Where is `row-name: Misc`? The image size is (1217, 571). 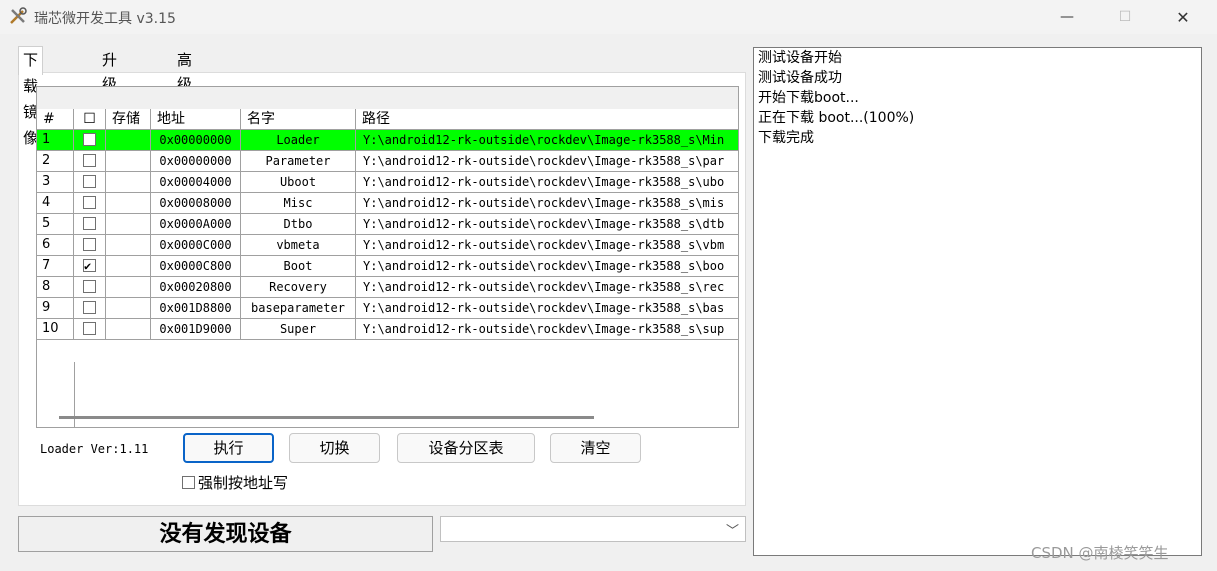
row-name: Misc is located at coordinates (298, 203).